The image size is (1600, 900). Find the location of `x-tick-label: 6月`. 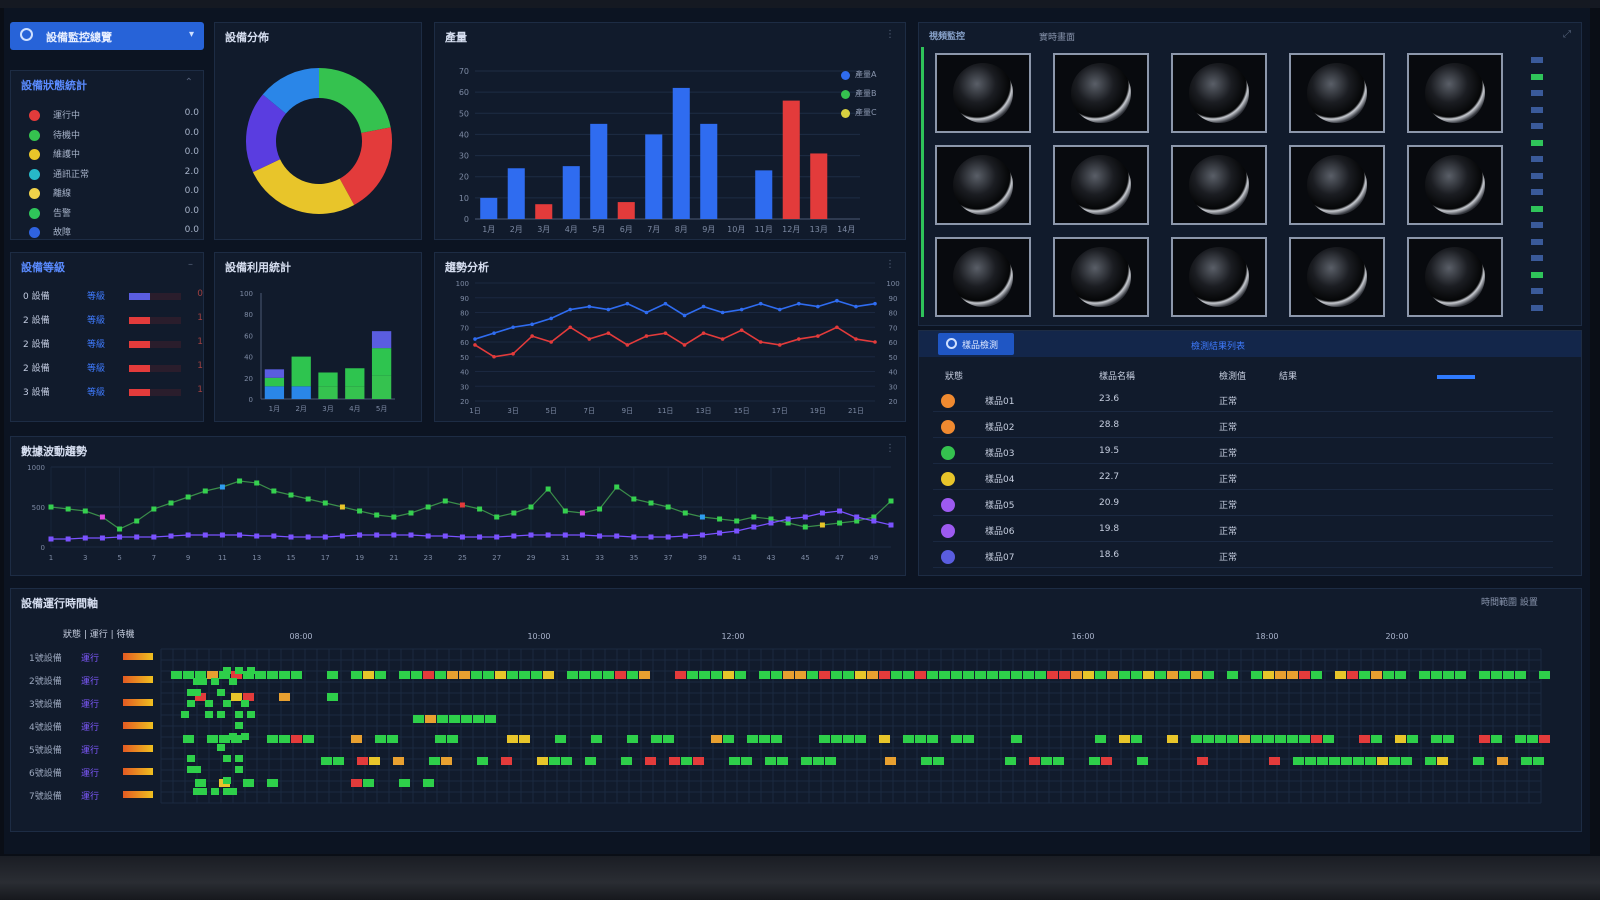

x-tick-label: 6月 is located at coordinates (626, 229).